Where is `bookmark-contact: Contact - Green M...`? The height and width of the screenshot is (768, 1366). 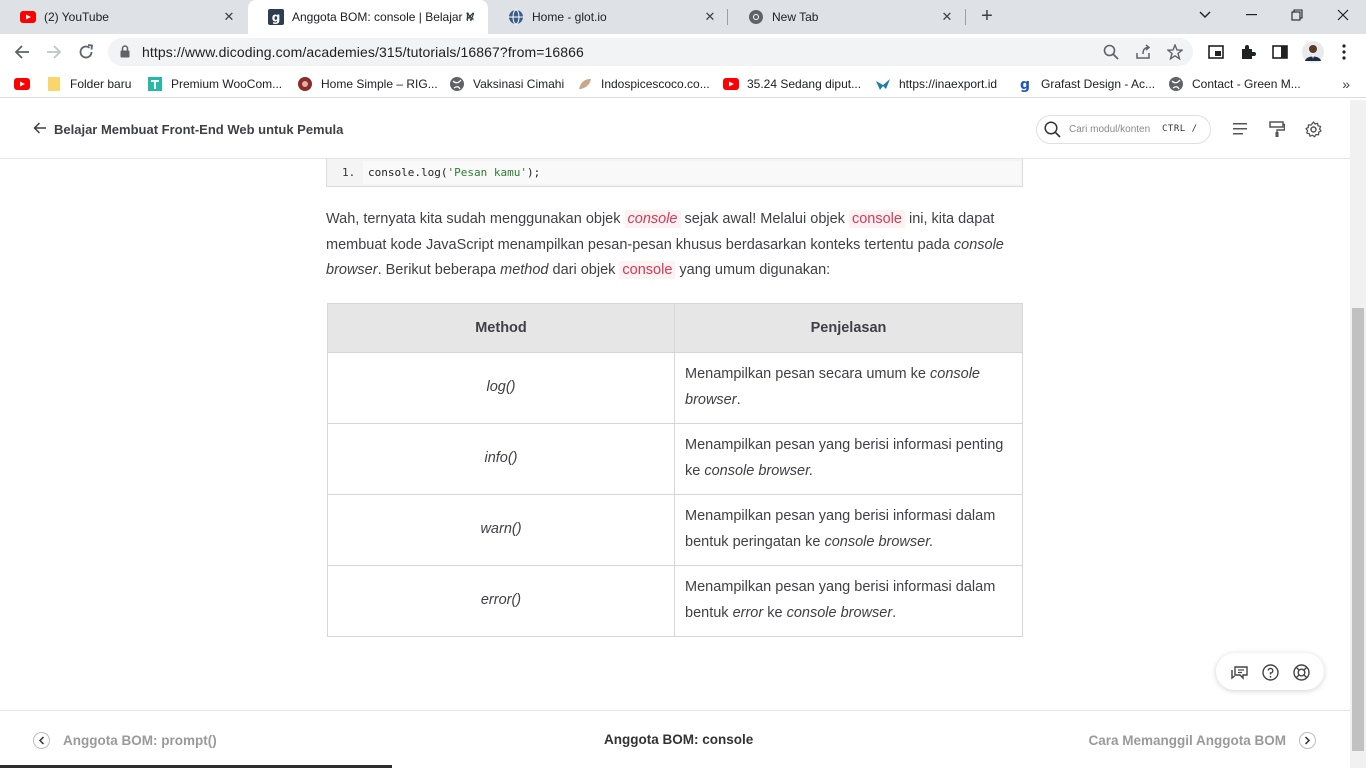 bookmark-contact: Contact - Green M... is located at coordinates (1234, 84).